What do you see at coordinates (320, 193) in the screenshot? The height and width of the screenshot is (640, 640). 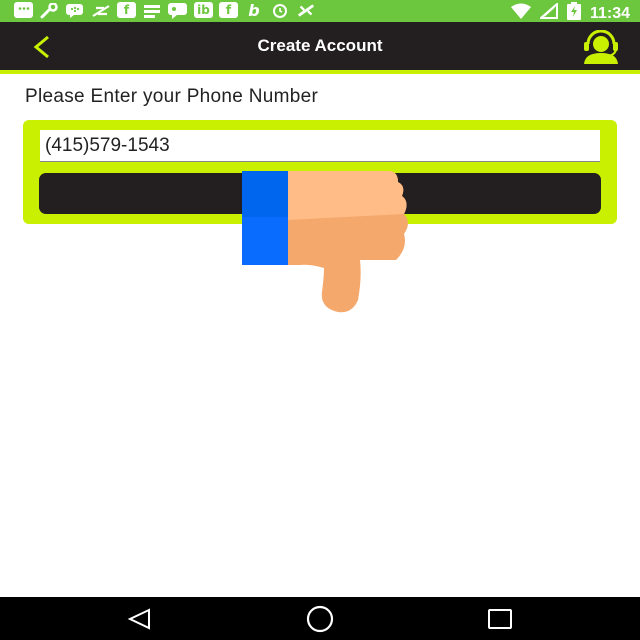 I see `submit-button` at bounding box center [320, 193].